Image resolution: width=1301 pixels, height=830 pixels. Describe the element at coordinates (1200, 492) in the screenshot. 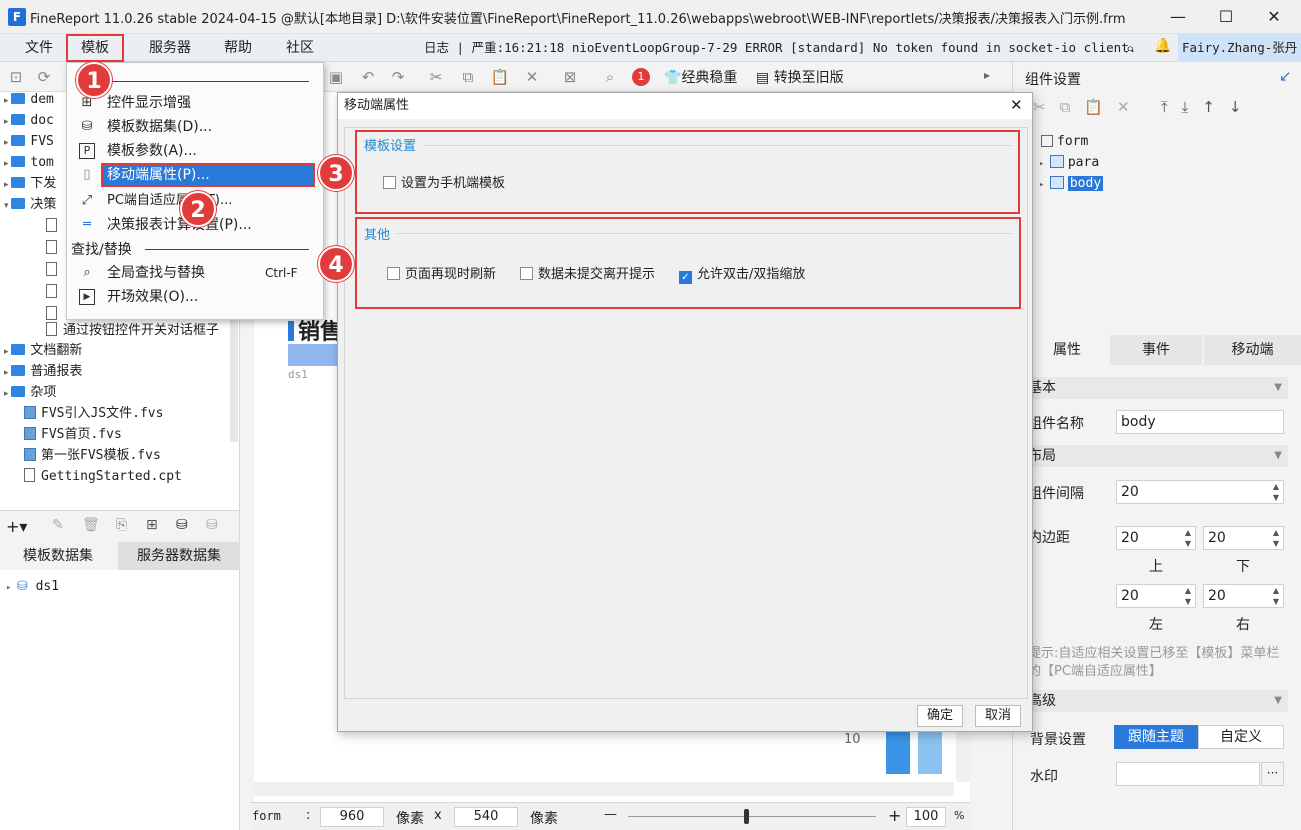

I see `spacing-input: 20 ▲ ▼` at that location.